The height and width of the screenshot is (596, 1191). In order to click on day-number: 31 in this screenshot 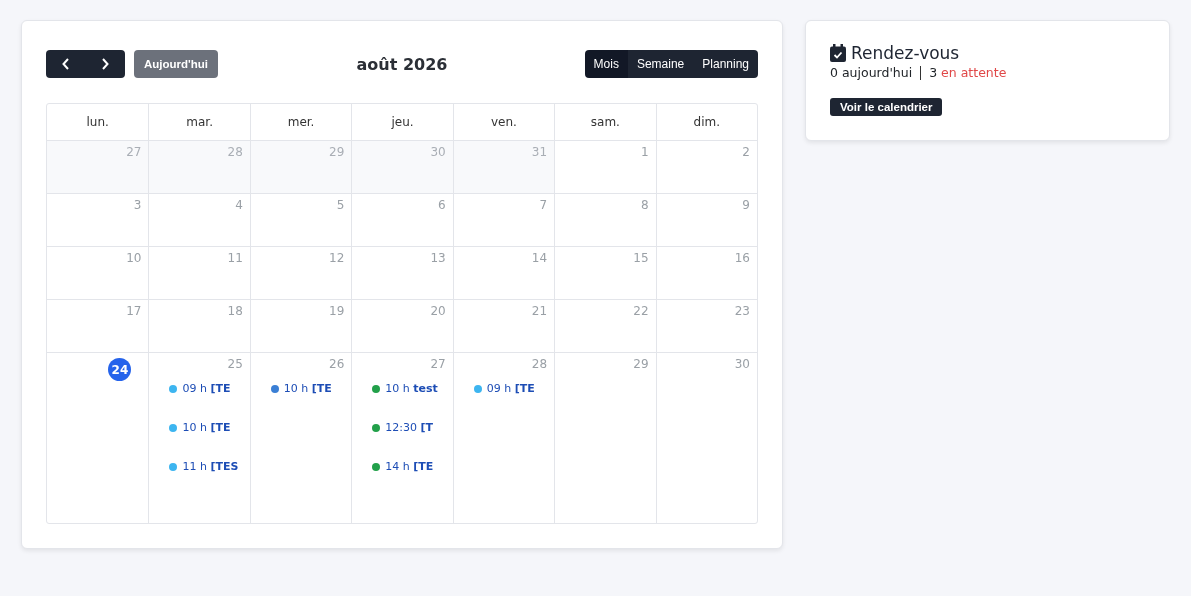, I will do `click(539, 152)`.